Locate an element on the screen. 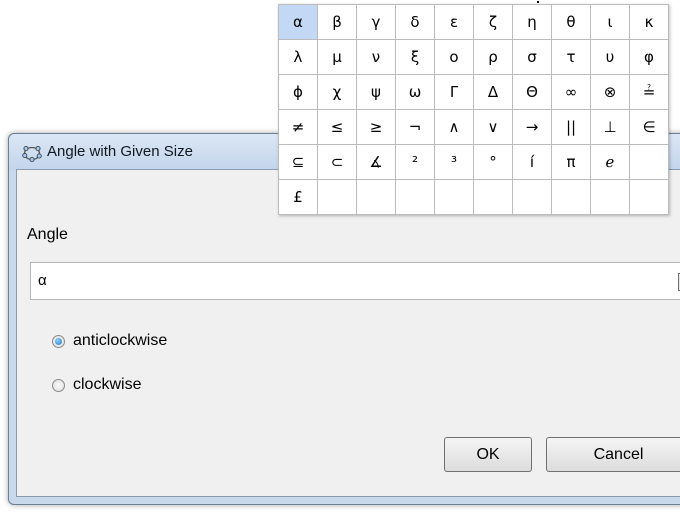 This screenshot has height=513, width=680. symbol-cell: Γ is located at coordinates (454, 92).